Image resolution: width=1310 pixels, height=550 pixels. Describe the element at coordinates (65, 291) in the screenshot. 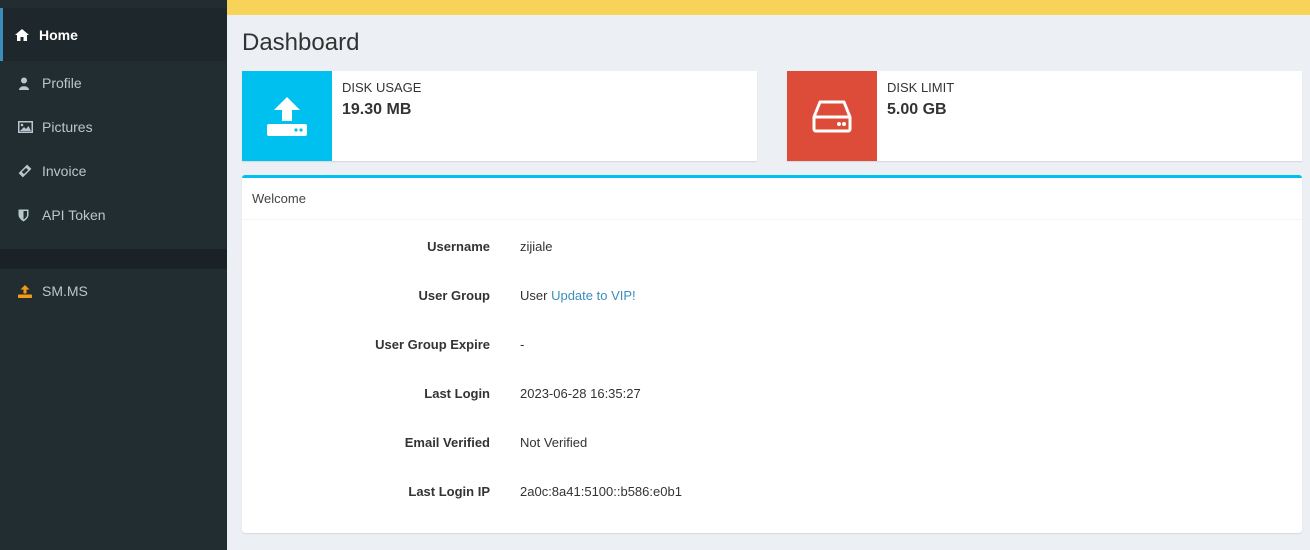

I see `sidebar-item-label: SM.MS` at that location.